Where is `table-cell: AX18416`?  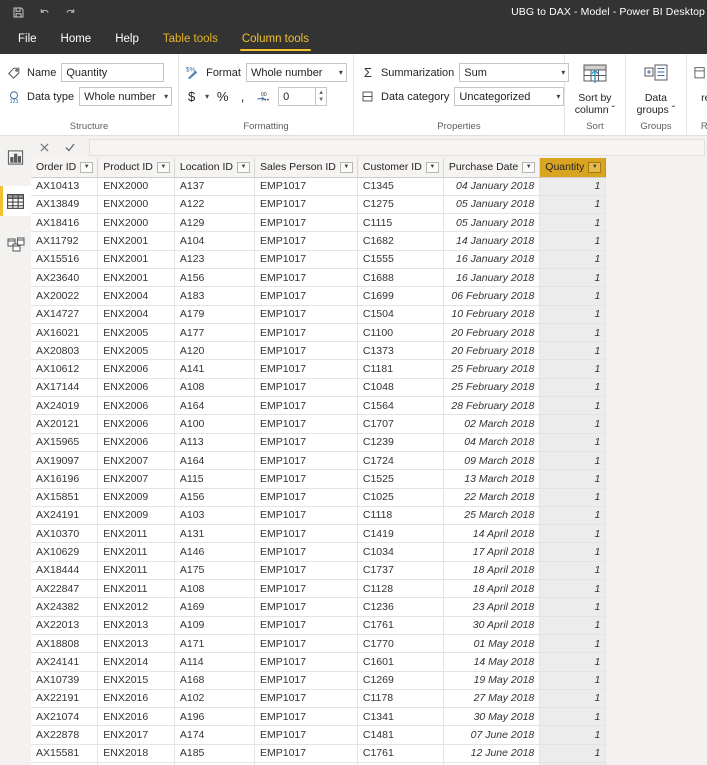 table-cell: AX18416 is located at coordinates (65, 223).